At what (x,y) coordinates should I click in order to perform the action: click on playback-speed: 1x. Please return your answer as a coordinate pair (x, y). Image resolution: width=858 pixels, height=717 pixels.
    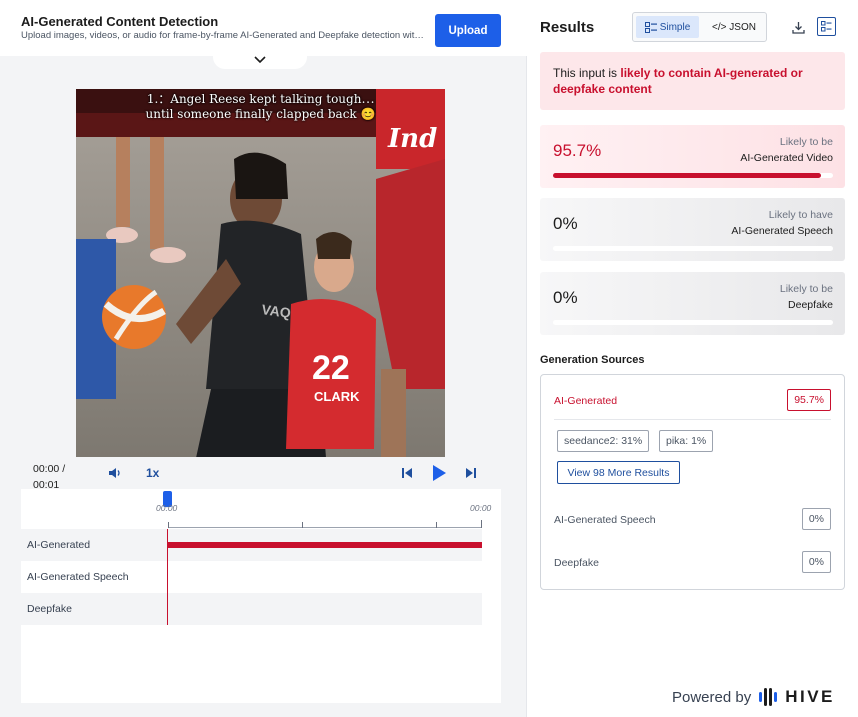
    Looking at the image, I should click on (152, 473).